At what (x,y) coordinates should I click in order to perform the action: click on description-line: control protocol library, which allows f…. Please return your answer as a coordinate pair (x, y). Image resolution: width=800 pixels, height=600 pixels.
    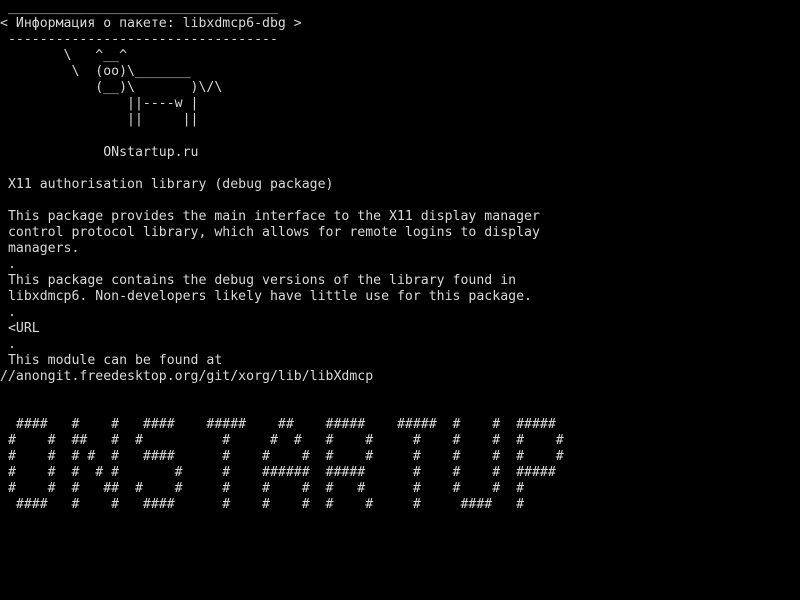
    Looking at the image, I should click on (270, 232).